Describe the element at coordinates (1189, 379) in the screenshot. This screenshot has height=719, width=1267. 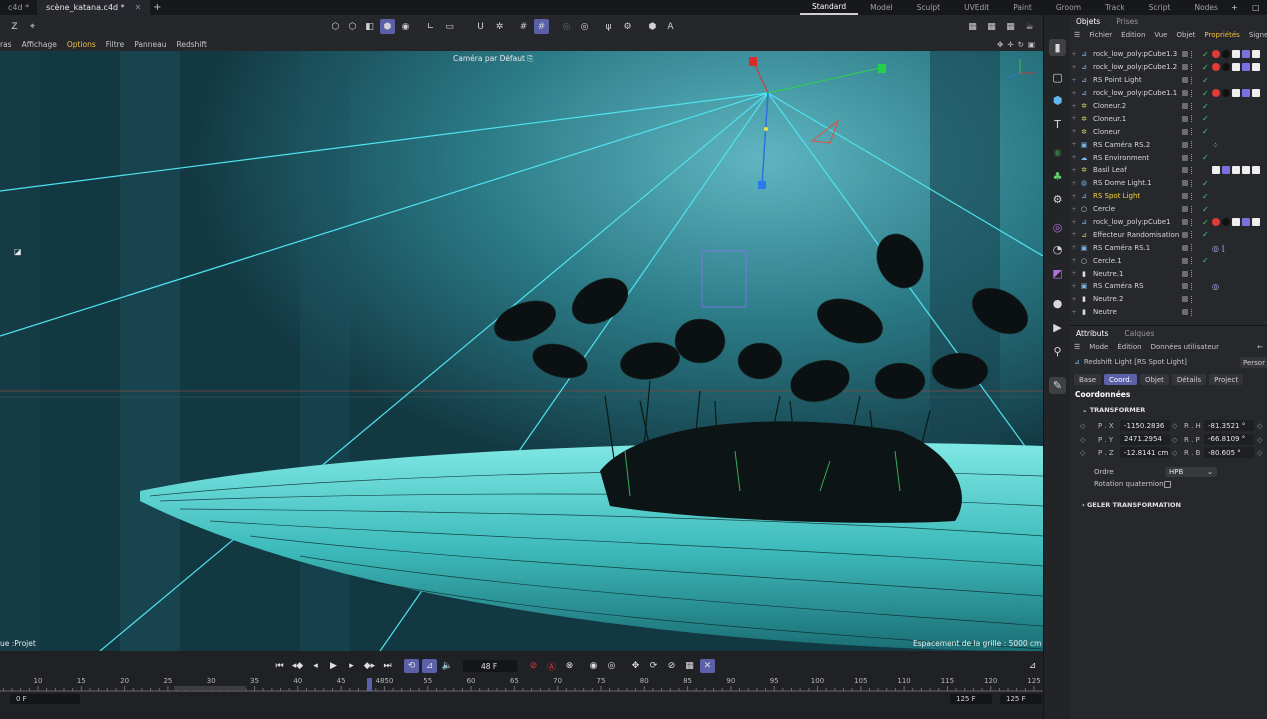
I see `subtab-details: Détails` at that location.